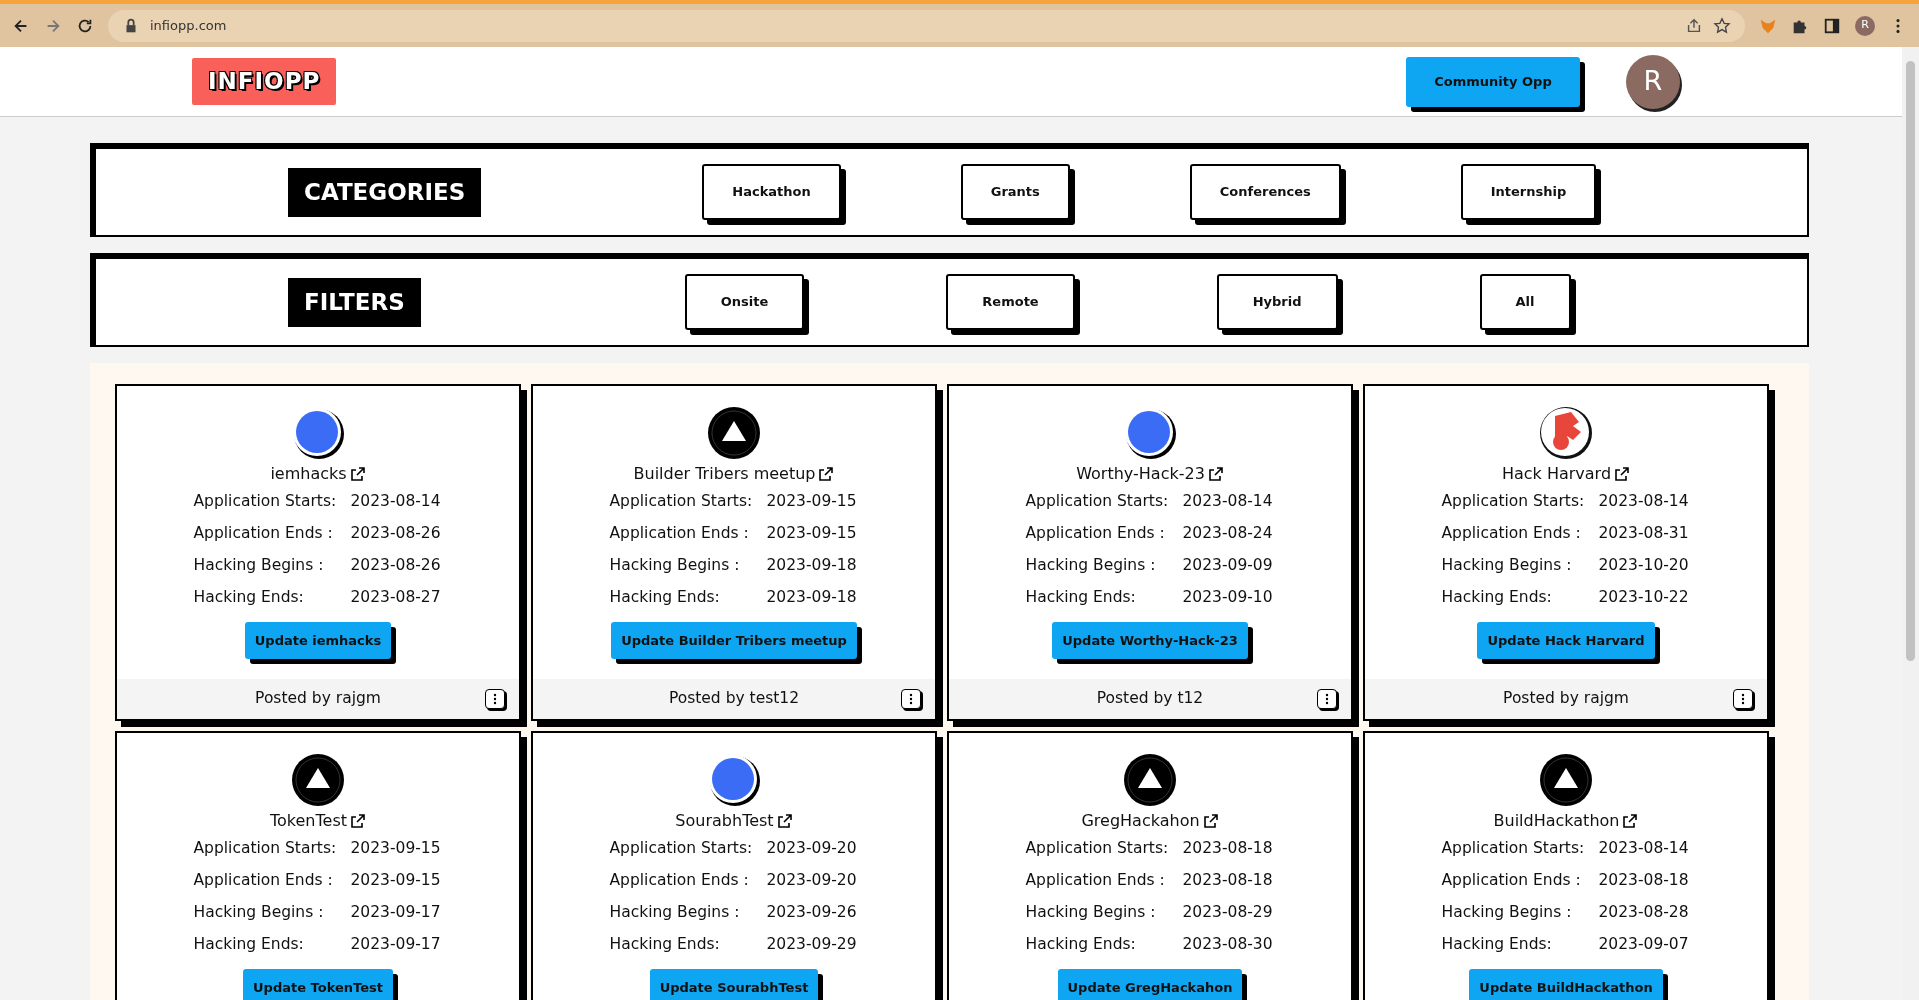  Describe the element at coordinates (1140, 821) in the screenshot. I see `event-name: GregHackahon` at that location.